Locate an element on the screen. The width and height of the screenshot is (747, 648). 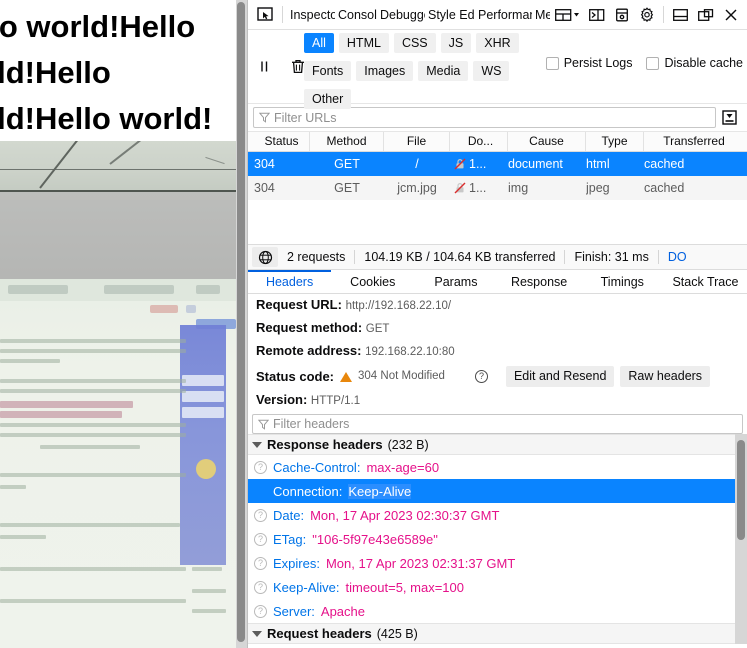
cell-cause: img is located at coordinates (518, 188).